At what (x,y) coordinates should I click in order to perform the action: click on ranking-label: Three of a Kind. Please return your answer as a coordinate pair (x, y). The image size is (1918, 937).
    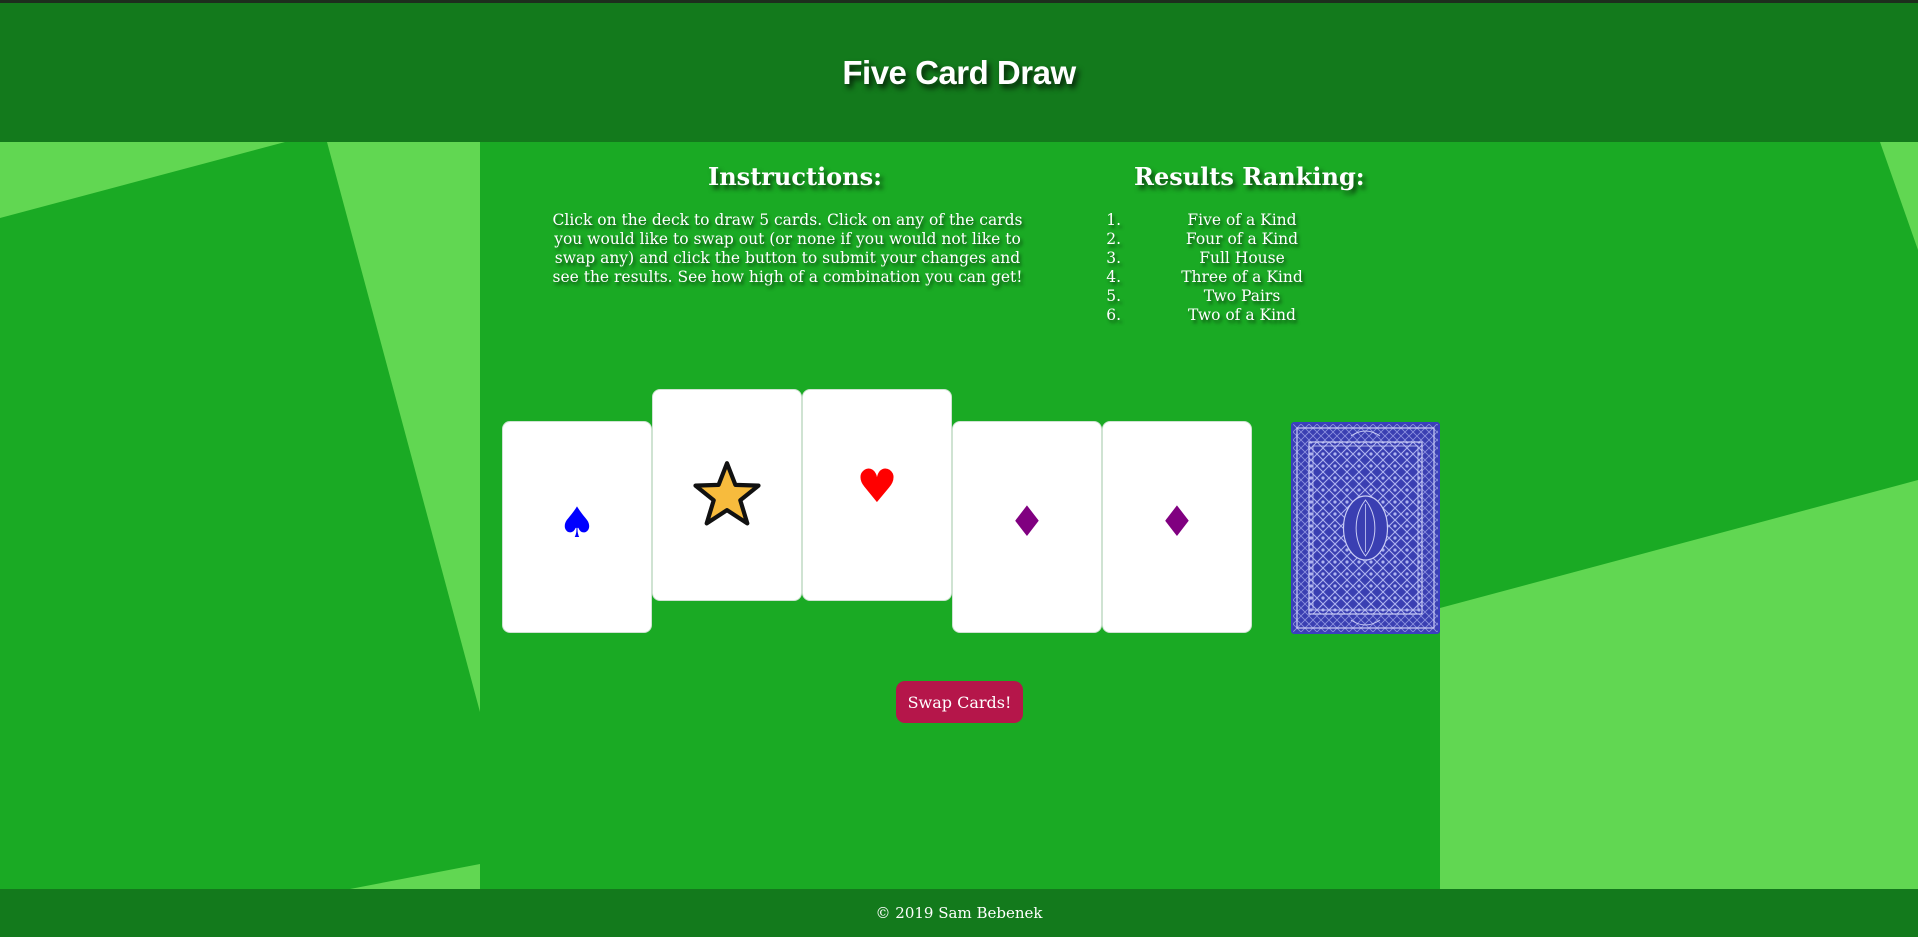
    Looking at the image, I should click on (1242, 277).